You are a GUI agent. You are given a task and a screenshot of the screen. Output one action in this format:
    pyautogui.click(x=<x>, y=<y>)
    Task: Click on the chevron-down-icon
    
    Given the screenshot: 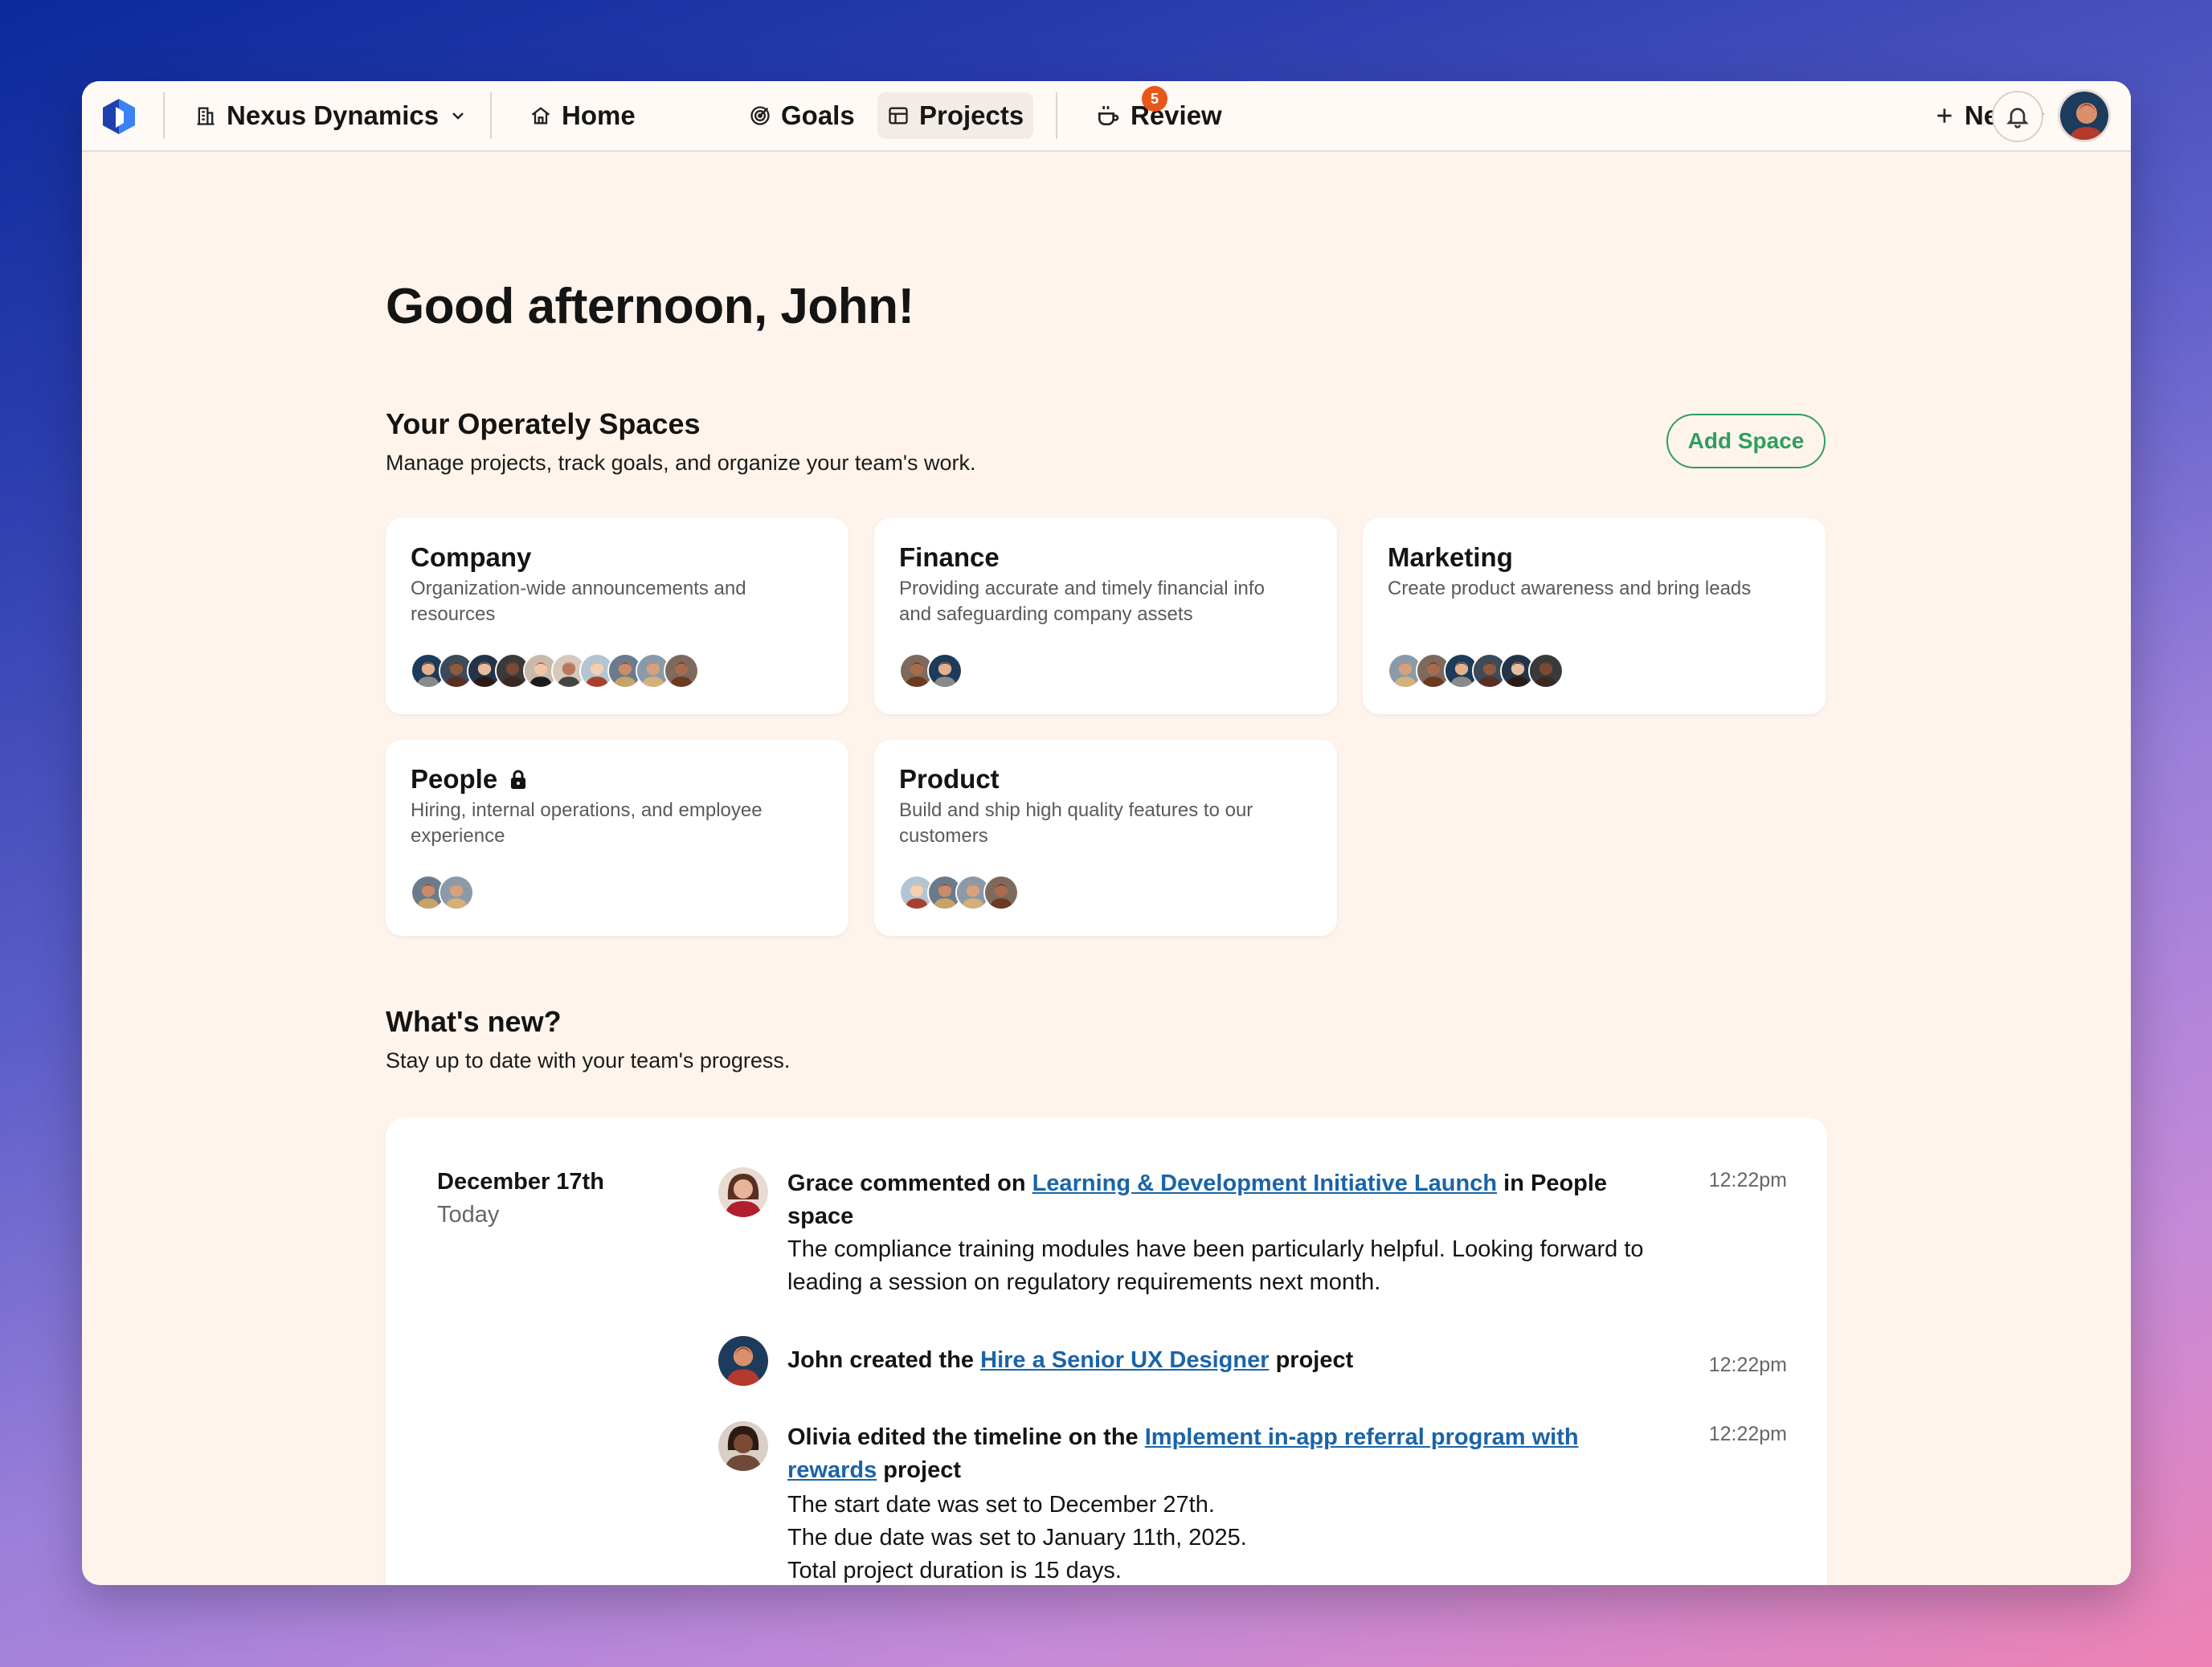 What is the action you would take?
    pyautogui.click(x=458, y=116)
    